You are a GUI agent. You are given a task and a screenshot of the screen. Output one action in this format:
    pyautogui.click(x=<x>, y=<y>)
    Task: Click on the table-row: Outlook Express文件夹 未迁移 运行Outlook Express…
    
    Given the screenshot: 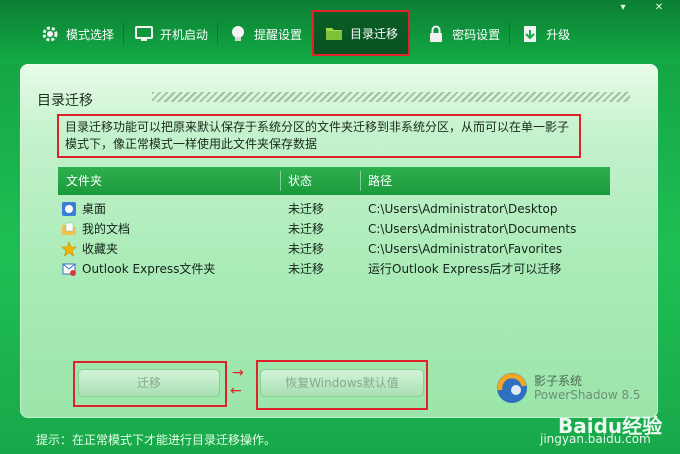 What is the action you would take?
    pyautogui.click(x=334, y=269)
    